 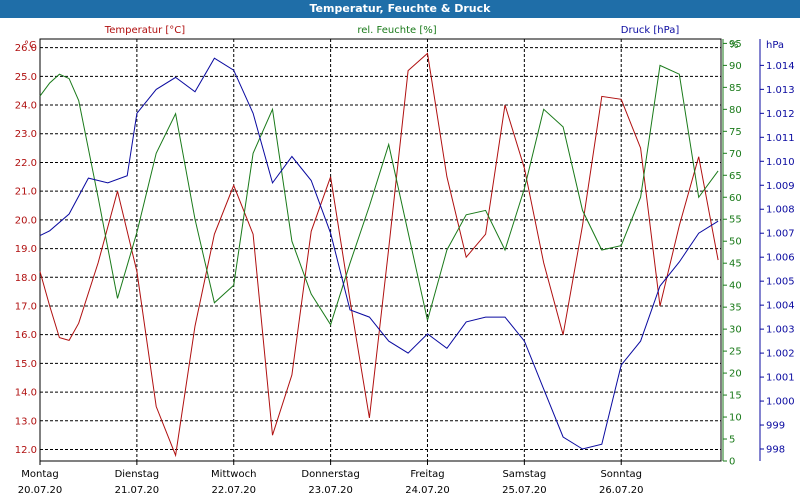 What do you see at coordinates (39, 474) in the screenshot?
I see `day-name-label: Montag` at bounding box center [39, 474].